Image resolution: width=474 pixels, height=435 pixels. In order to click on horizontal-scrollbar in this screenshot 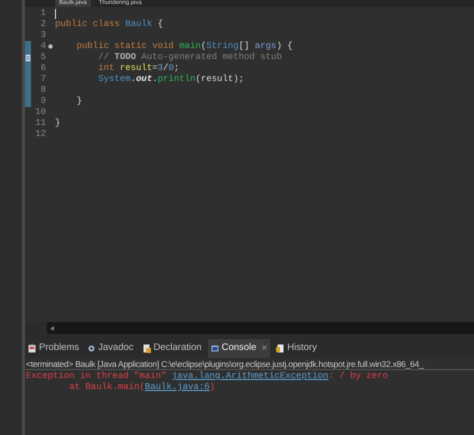, I will do `click(260, 328)`.